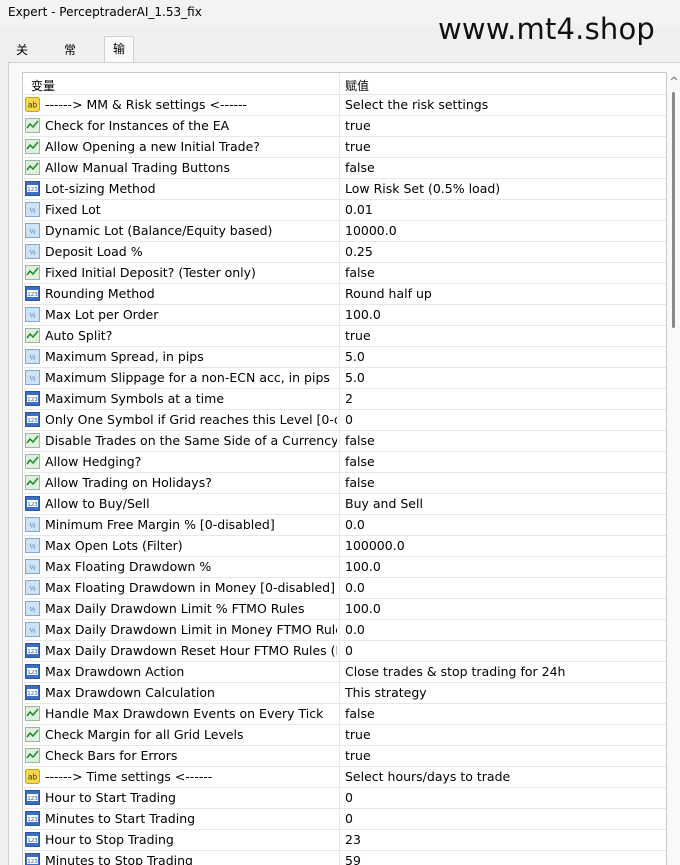 Image resolution: width=680 pixels, height=865 pixels. Describe the element at coordinates (495, 839) in the screenshot. I see `parameter-value: 23` at that location.